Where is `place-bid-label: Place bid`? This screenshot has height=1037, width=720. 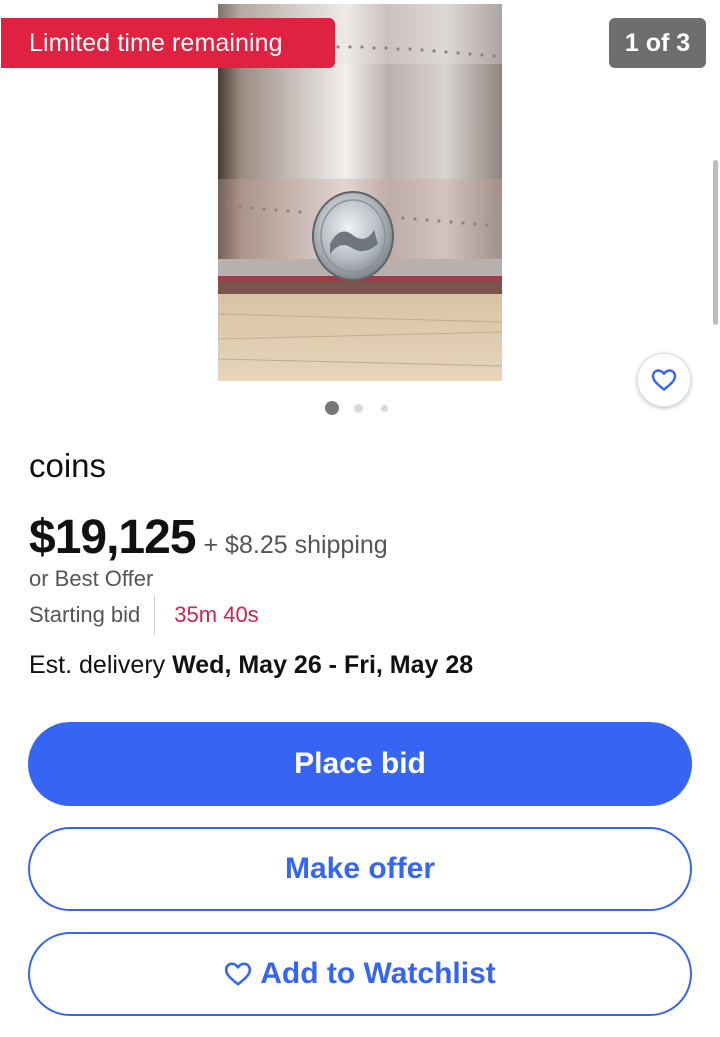 place-bid-label: Place bid is located at coordinates (360, 763).